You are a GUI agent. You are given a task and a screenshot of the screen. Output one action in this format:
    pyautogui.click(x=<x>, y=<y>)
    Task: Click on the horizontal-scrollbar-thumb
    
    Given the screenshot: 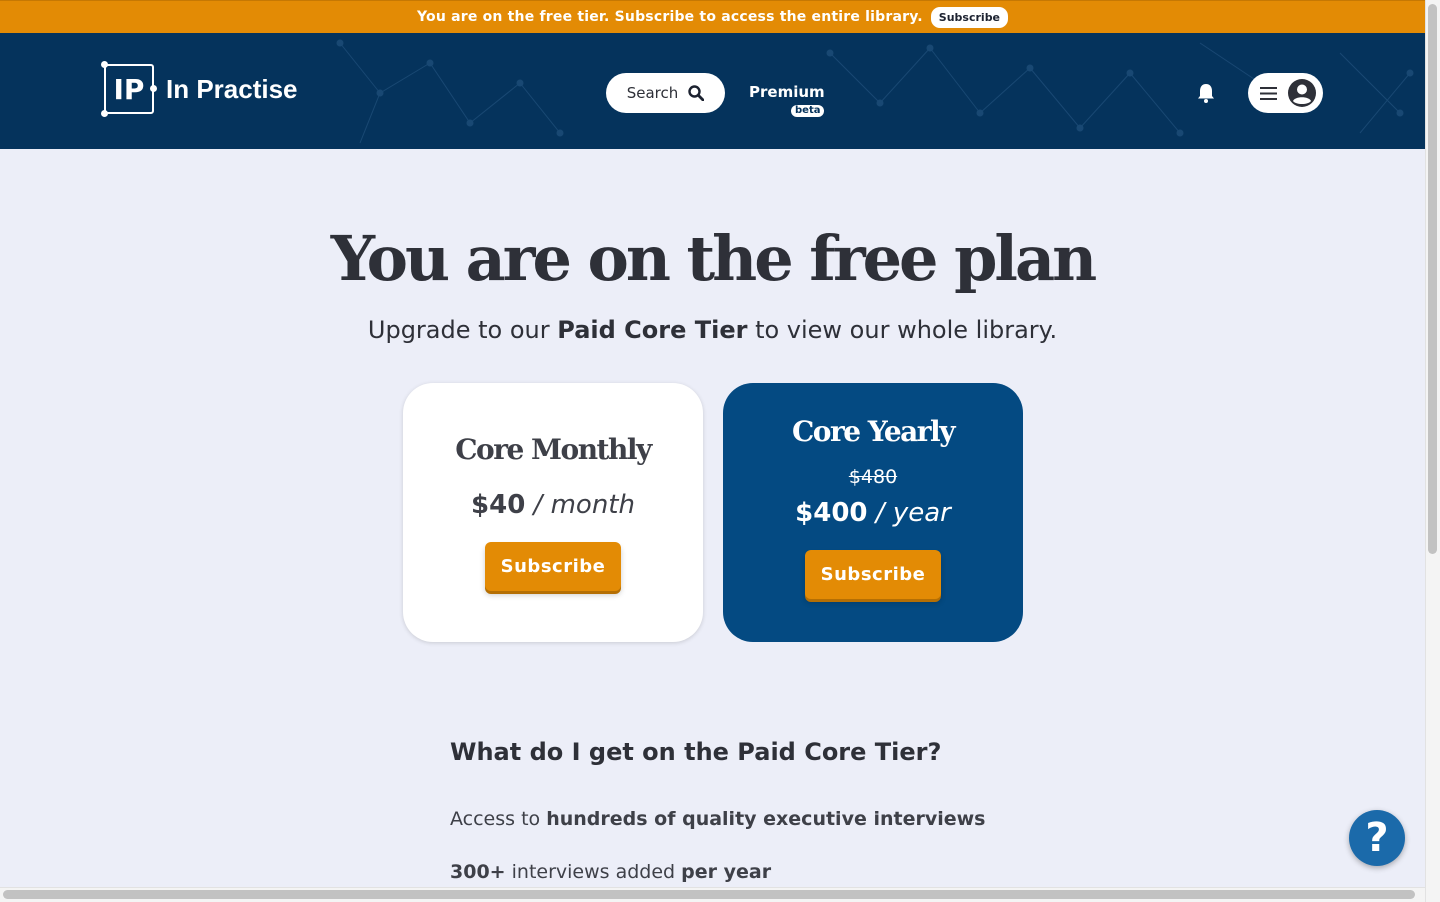 What is the action you would take?
    pyautogui.click(x=709, y=894)
    